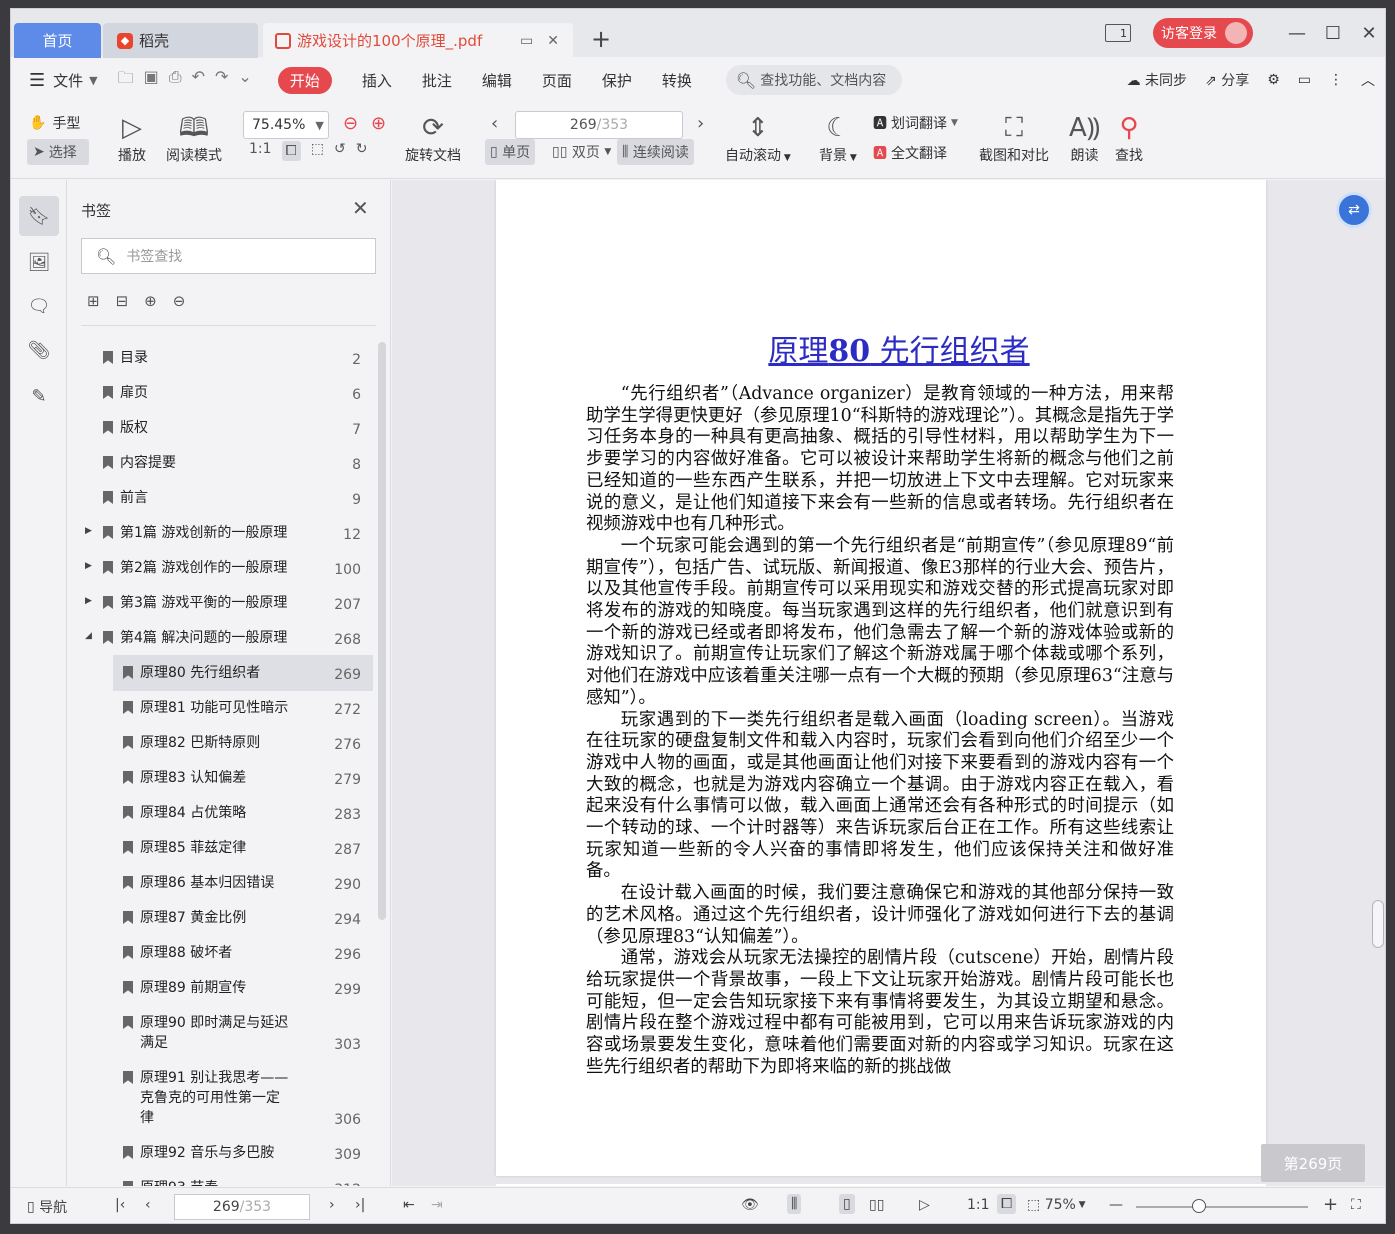  I want to click on actual-size-icon: 1:1, so click(260, 151).